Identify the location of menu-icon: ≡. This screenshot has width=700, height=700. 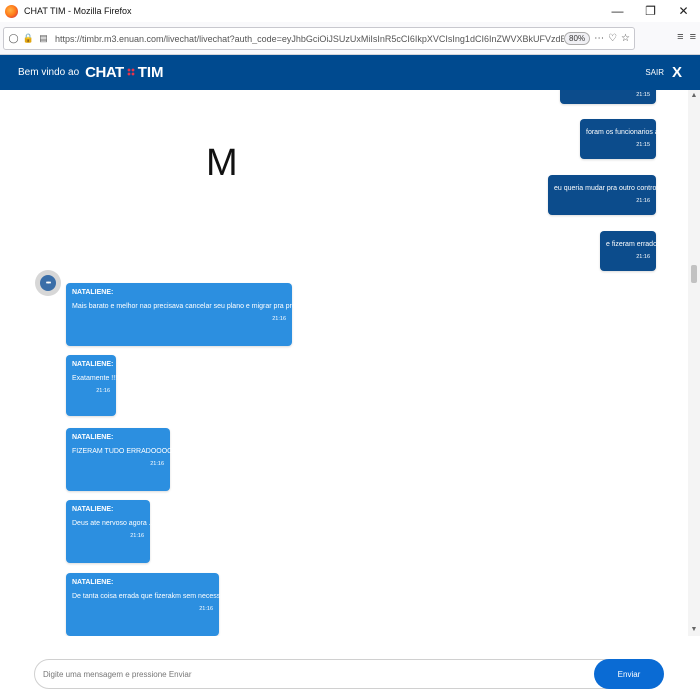
(693, 37).